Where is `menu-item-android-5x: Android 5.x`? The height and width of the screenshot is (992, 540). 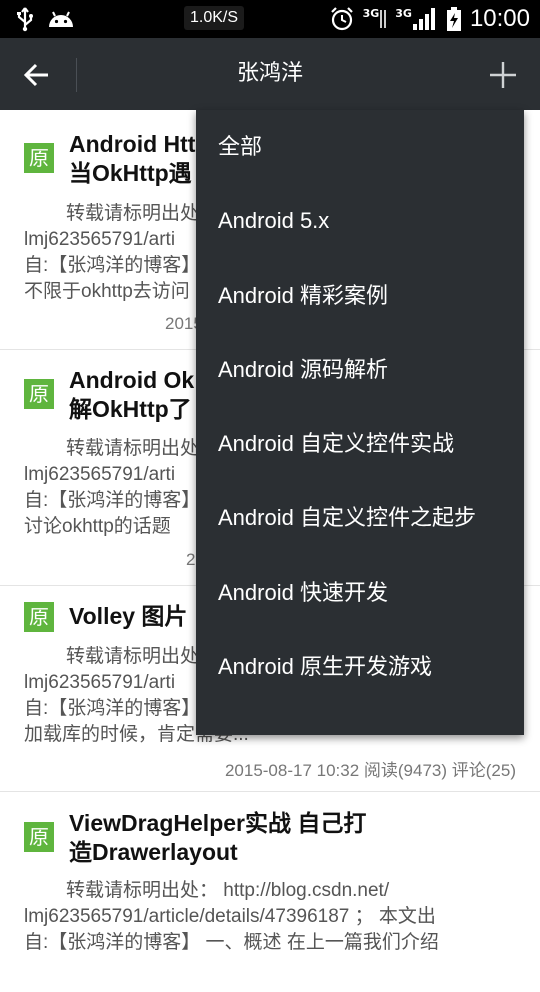 menu-item-android-5x: Android 5.x is located at coordinates (360, 221).